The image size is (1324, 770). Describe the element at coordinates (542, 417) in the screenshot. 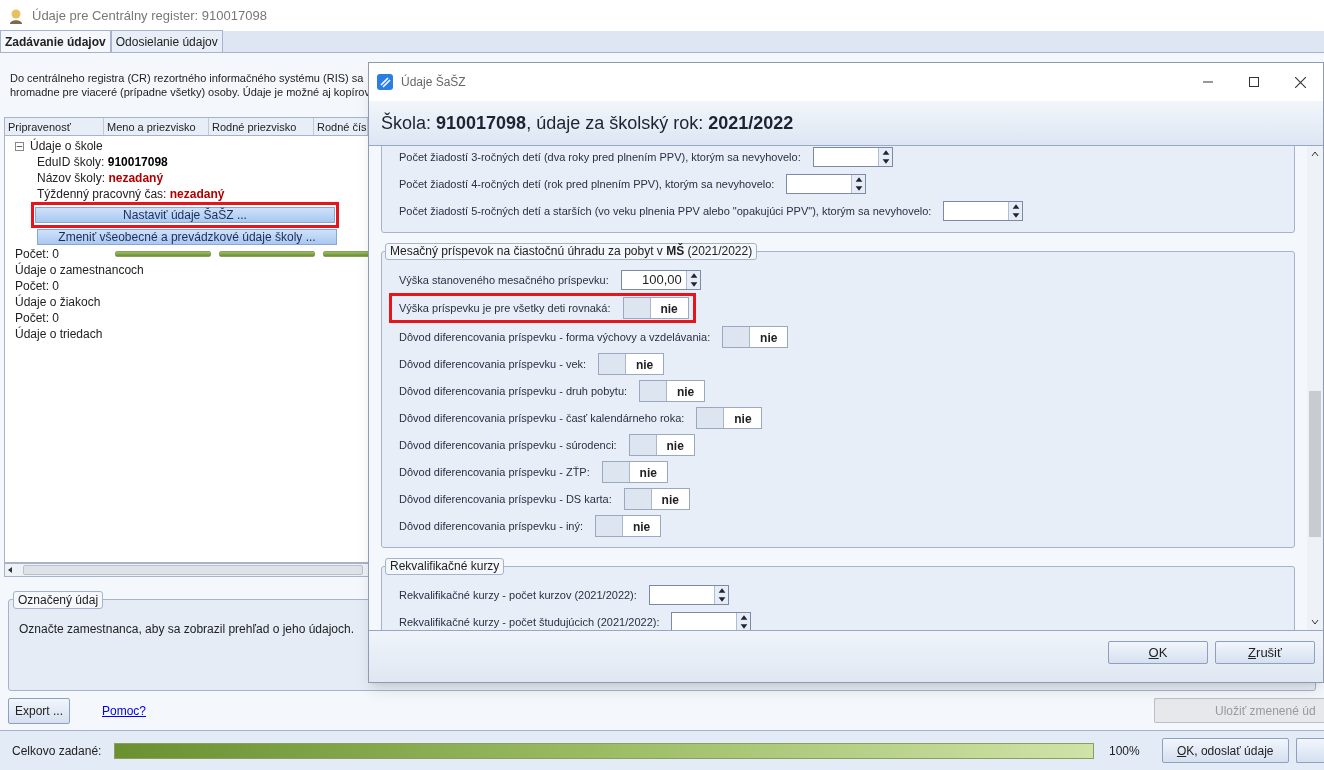

I see `field-label: Dôvod diferencovania príspevku - časť kalendárneho roka:` at that location.